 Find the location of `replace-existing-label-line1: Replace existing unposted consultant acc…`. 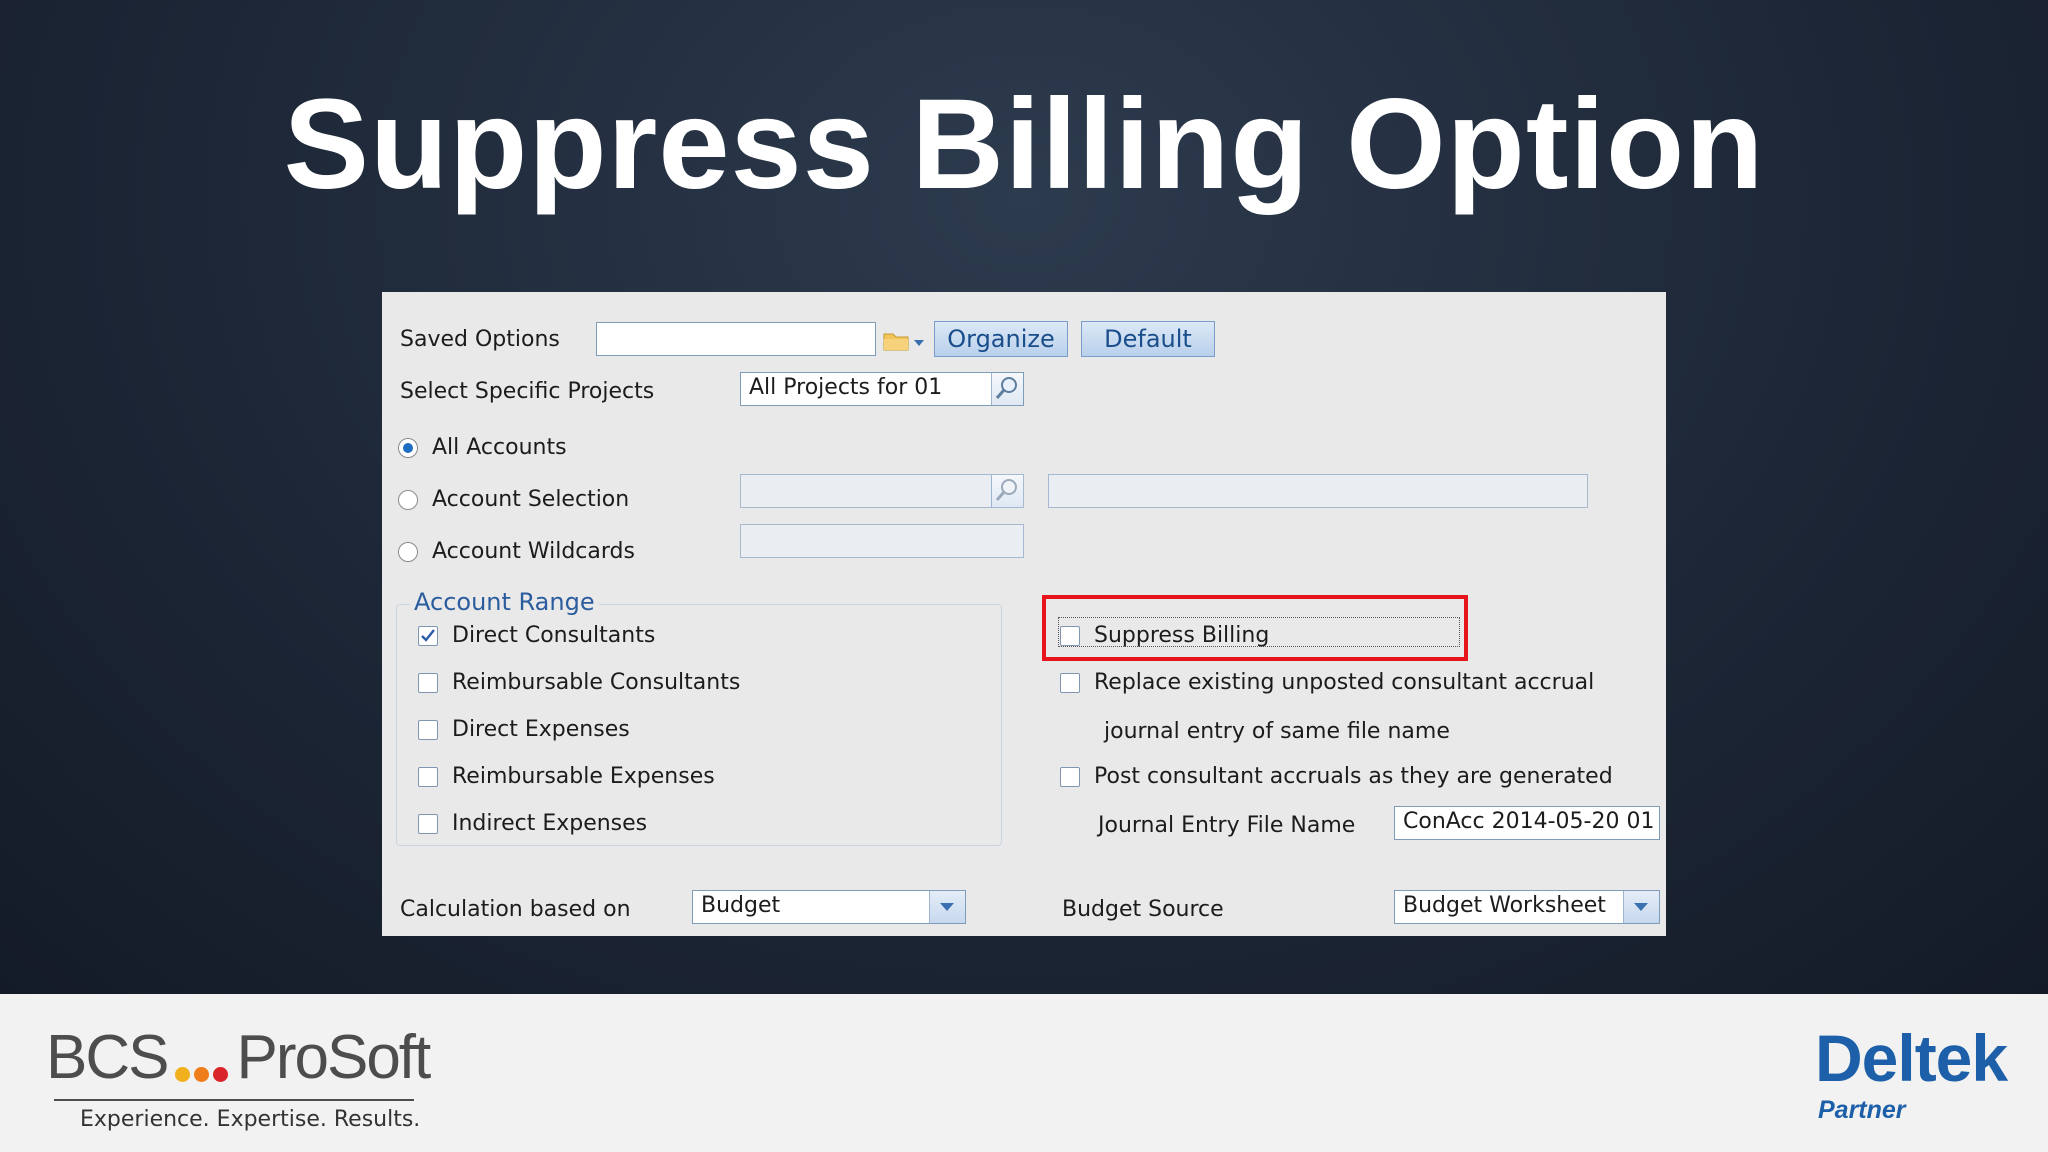

replace-existing-label-line1: Replace existing unposted consultant acc… is located at coordinates (1344, 682).